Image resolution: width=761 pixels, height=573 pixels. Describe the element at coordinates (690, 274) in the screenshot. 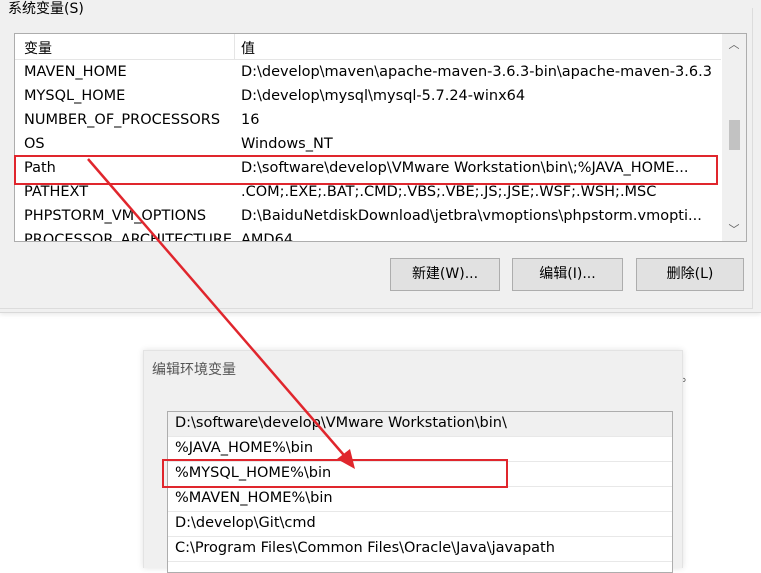

I see `delete-button: 删除(L)` at that location.